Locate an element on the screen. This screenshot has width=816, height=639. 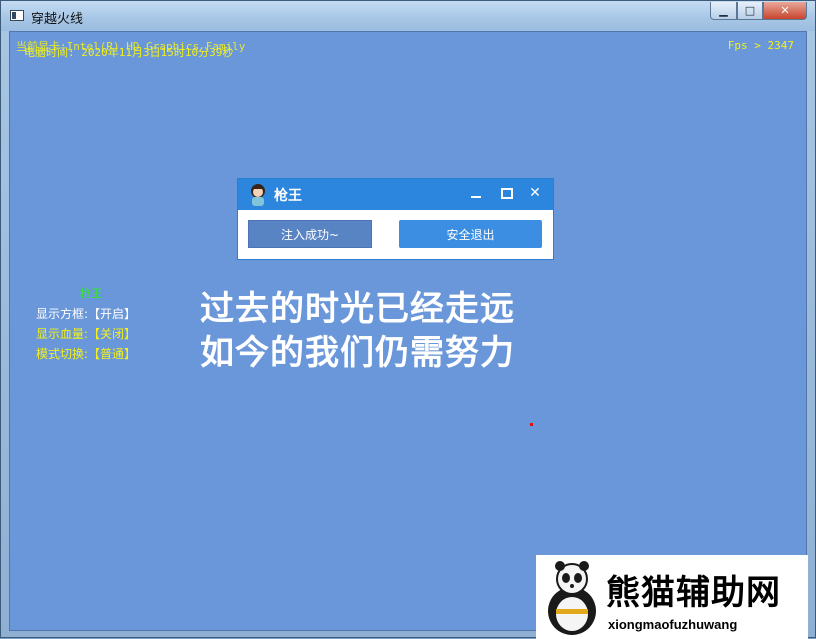
cheat-menu: 枪王 显示方框:【开启】 显示血量:【关闭】 模式切换:【普通】 is located at coordinates (91, 324).